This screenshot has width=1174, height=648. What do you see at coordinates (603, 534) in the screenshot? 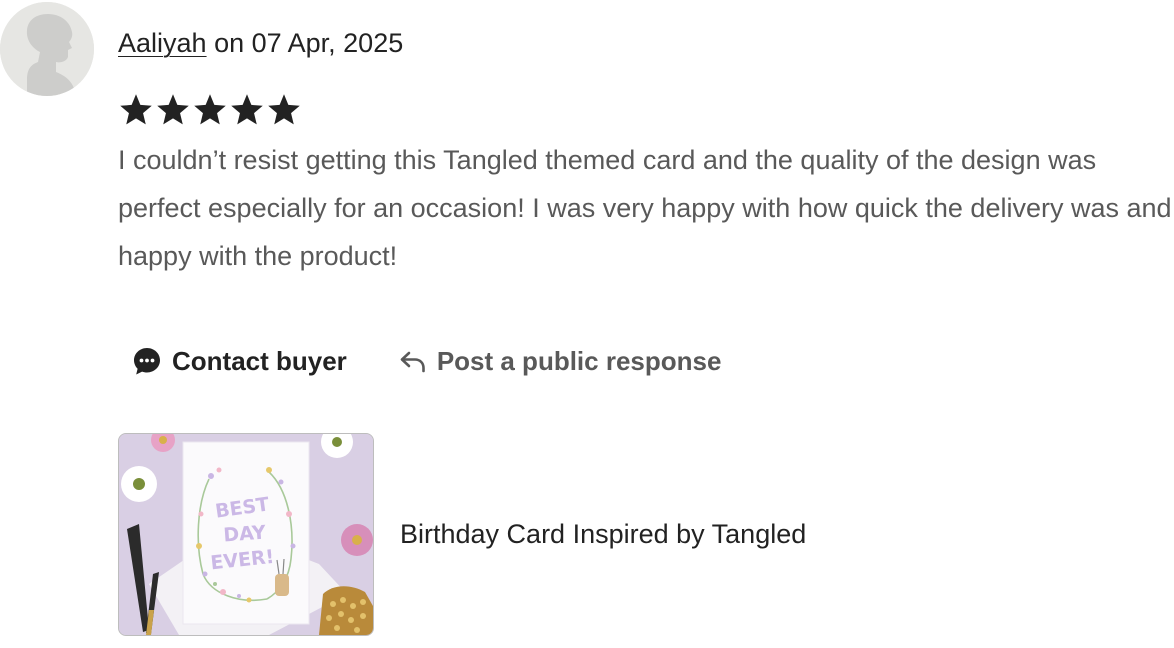
I see `listing-title-link: Birthday Card Inspired by Tangled` at bounding box center [603, 534].